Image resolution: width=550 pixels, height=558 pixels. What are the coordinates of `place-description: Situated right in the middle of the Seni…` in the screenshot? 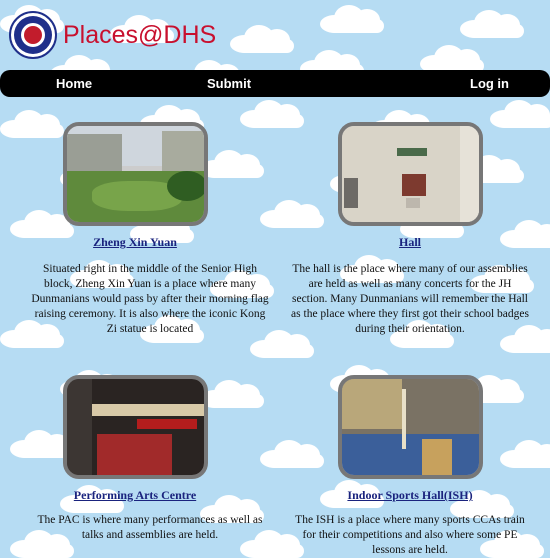 It's located at (150, 299).